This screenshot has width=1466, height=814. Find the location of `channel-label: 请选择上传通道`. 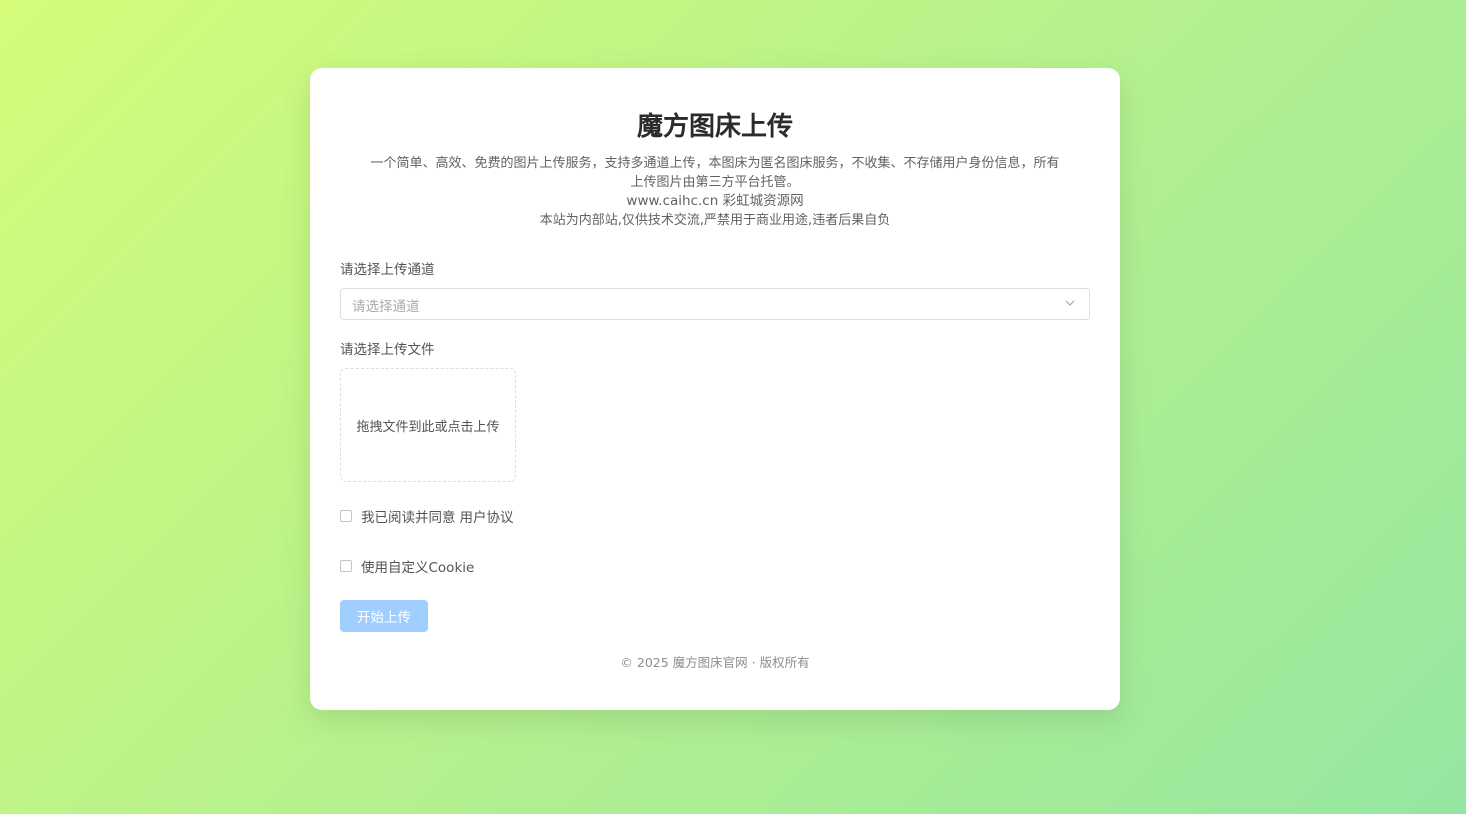

channel-label: 请选择上传通道 is located at coordinates (387, 270).